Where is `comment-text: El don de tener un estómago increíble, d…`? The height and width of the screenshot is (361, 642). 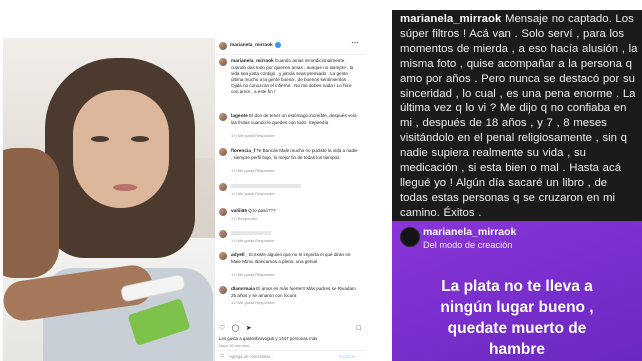 comment-text: El don de tener un estómago increíble, d… is located at coordinates (294, 119).